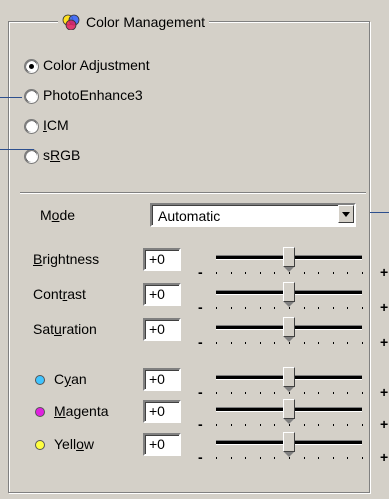 Image resolution: width=389 pixels, height=499 pixels. Describe the element at coordinates (162, 329) in the screenshot. I see `saturation-value-field: +0` at that location.